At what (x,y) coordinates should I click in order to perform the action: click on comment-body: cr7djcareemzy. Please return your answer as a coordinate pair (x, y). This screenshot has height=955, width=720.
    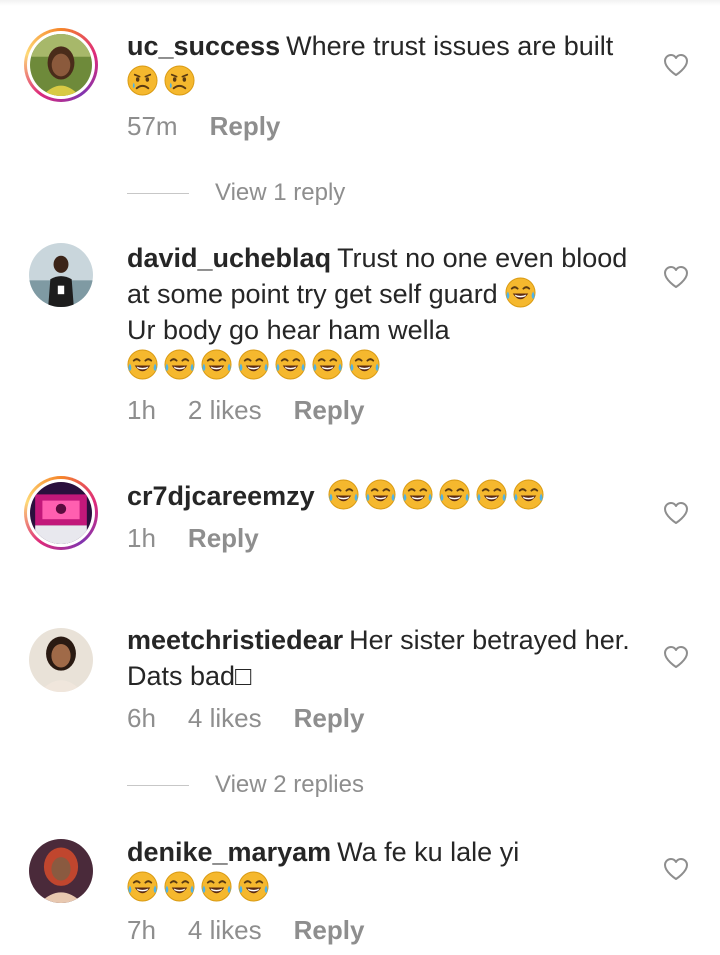
    Looking at the image, I should click on (382, 496).